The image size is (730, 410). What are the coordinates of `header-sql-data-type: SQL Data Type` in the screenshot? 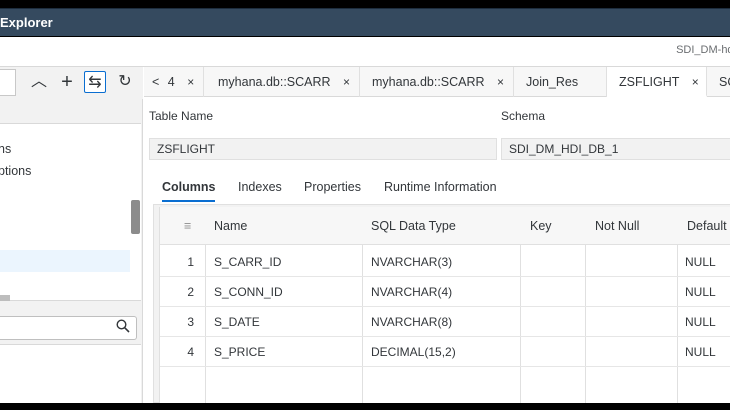 It's located at (413, 226).